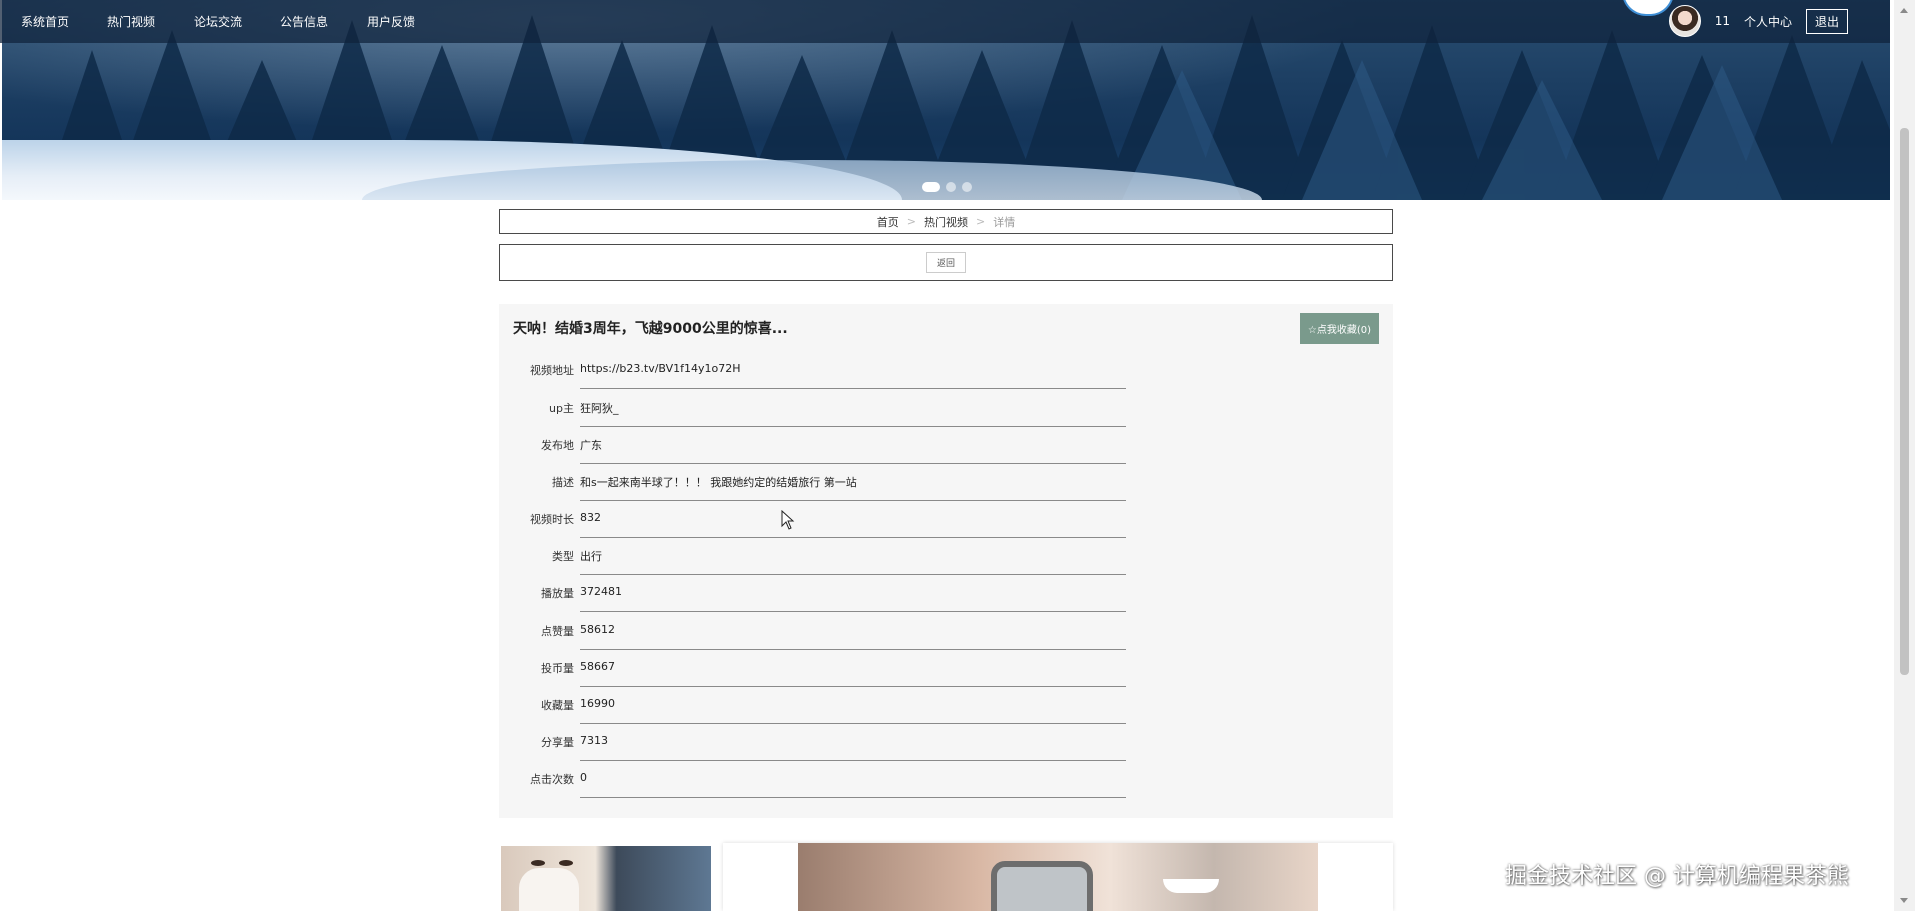 The image size is (1915, 911). What do you see at coordinates (552, 779) in the screenshot?
I see `field-label: 点击次数` at bounding box center [552, 779].